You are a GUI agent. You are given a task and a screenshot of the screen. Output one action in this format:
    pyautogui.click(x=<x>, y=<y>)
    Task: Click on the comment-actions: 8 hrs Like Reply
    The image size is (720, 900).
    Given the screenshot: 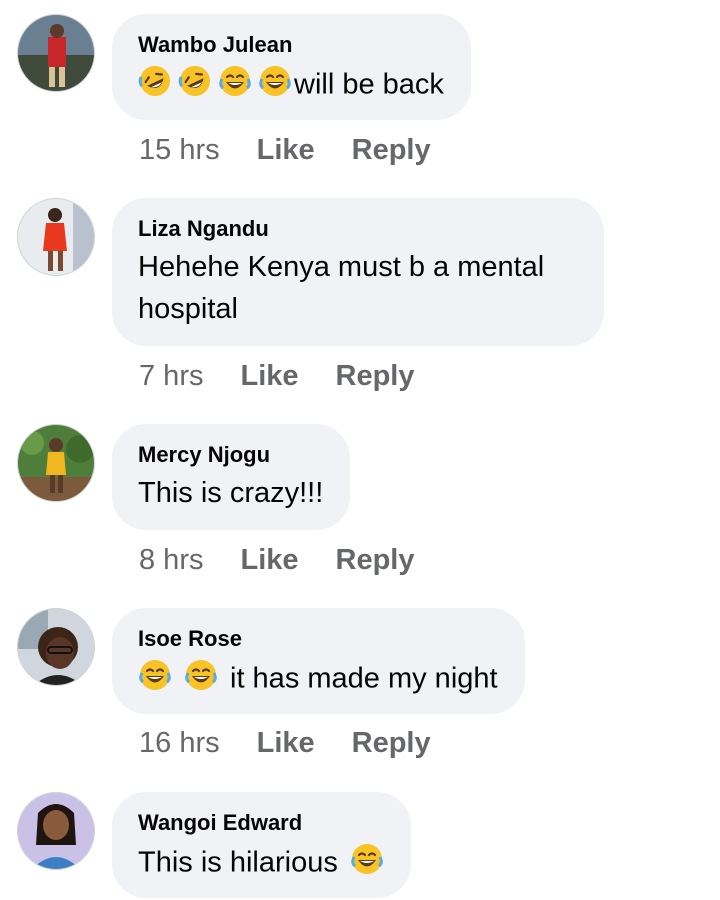 What is the action you would take?
    pyautogui.click(x=277, y=560)
    